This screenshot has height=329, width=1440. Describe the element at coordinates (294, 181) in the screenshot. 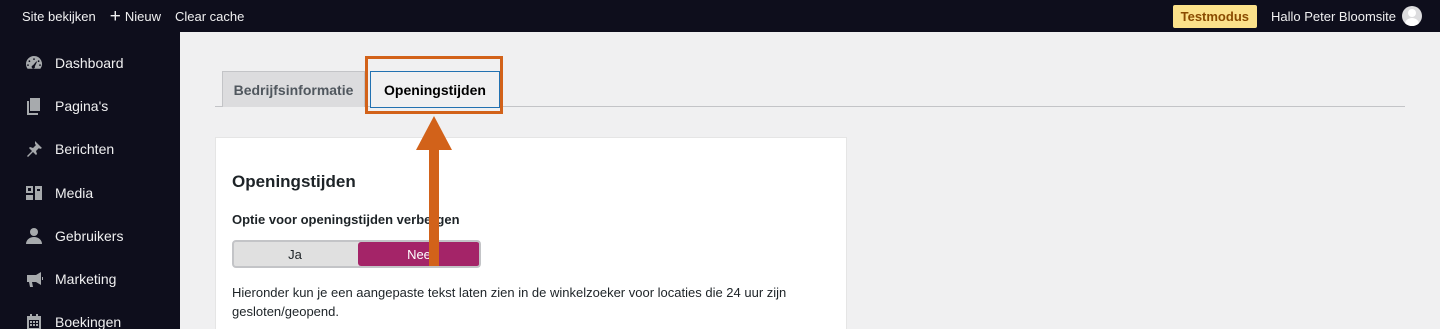

I see `panel-title: Openingstijden` at that location.